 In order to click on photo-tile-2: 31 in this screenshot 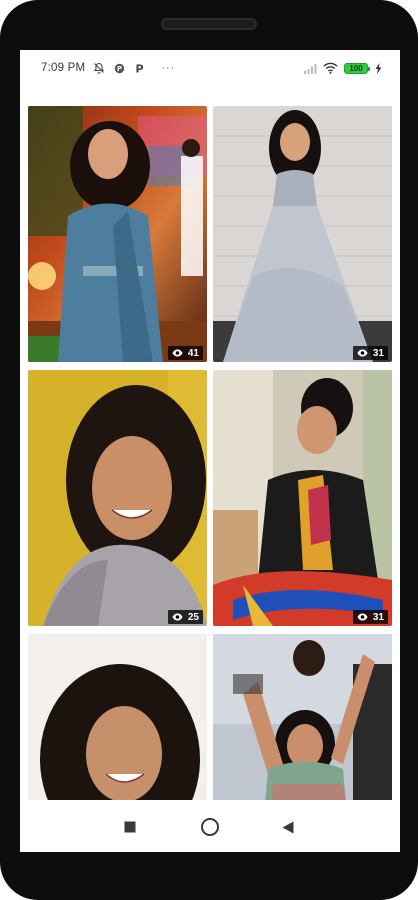, I will do `click(302, 234)`.